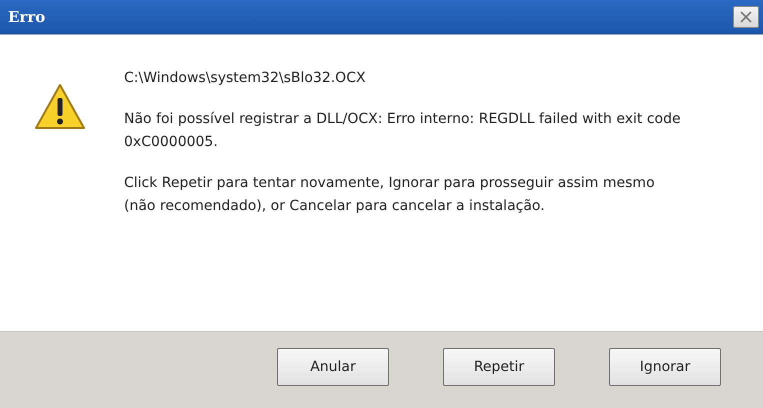 Image resolution: width=763 pixels, height=408 pixels. Describe the element at coordinates (245, 78) in the screenshot. I see `file-path: C:\Windows\system32\sBlo32.OCX` at that location.